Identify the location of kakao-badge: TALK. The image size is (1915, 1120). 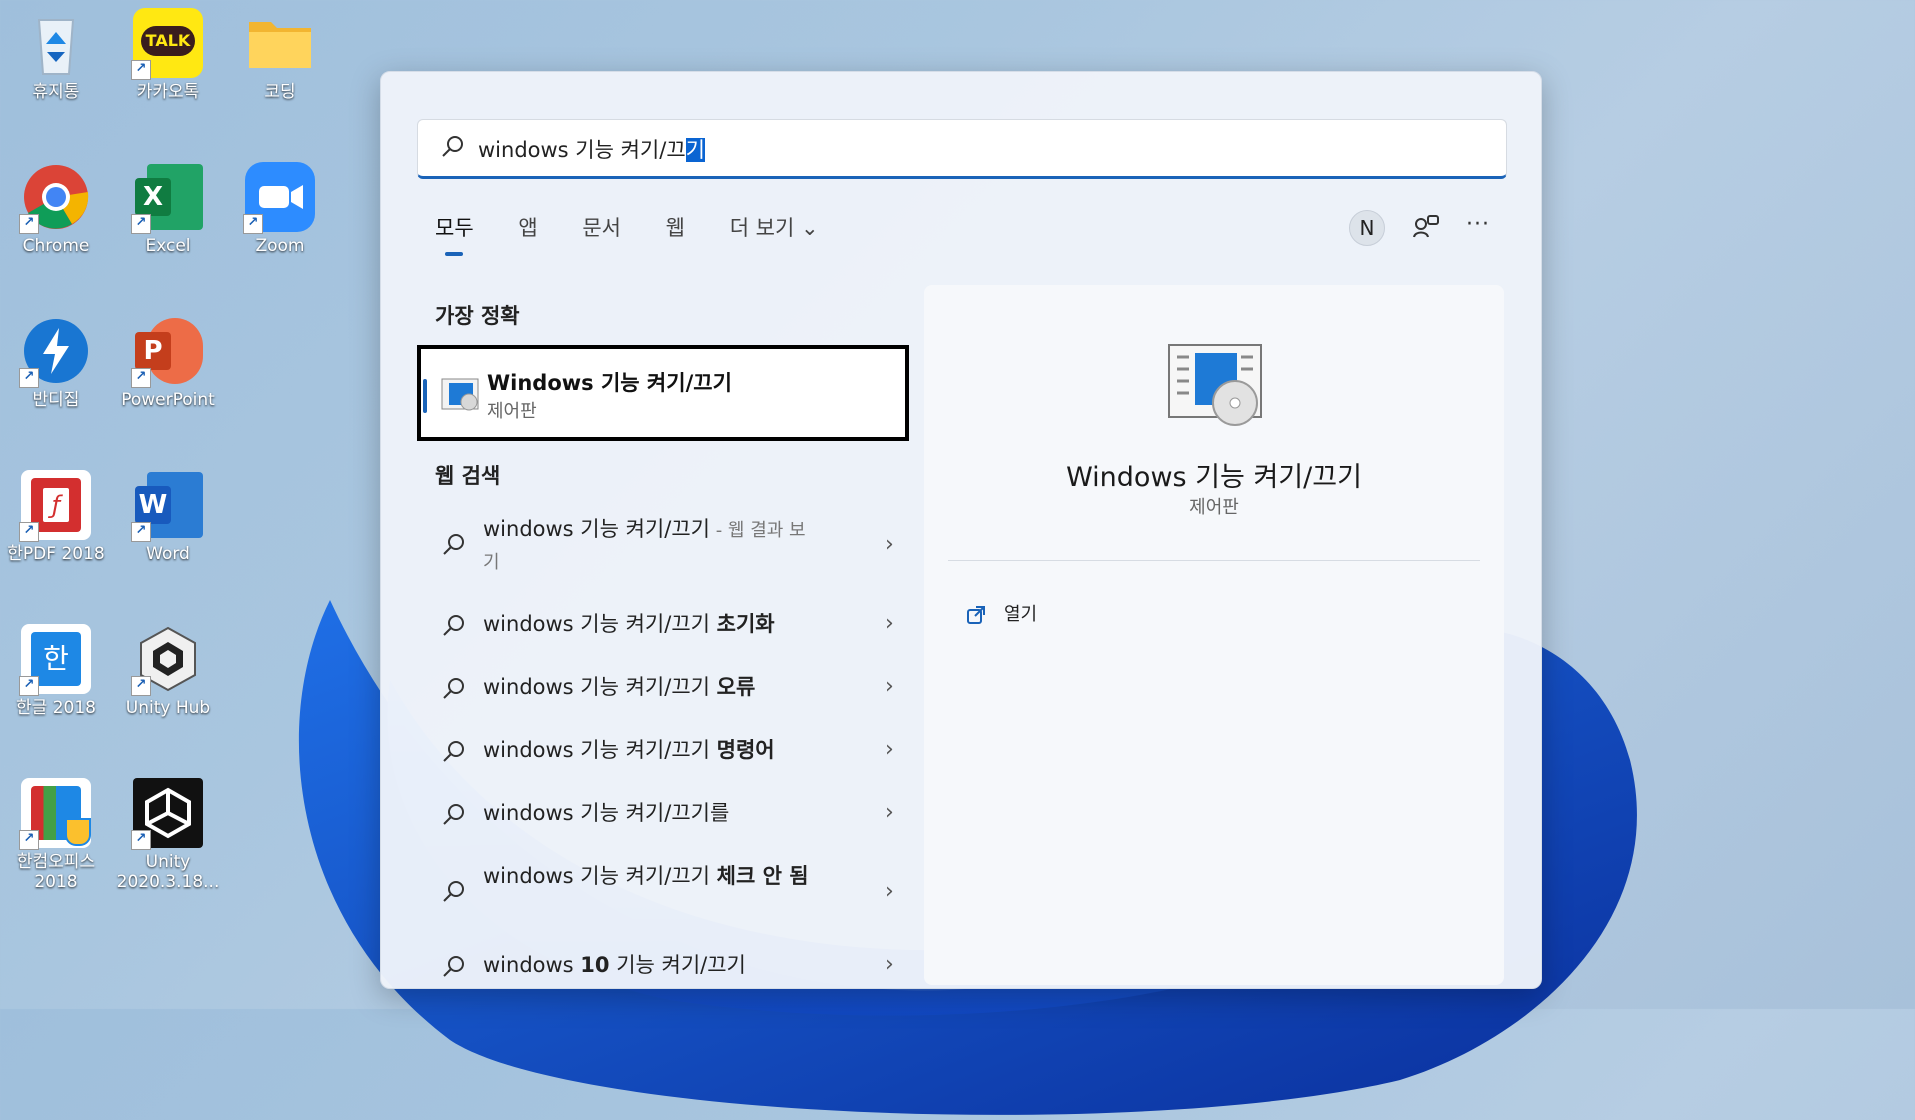
(168, 41).